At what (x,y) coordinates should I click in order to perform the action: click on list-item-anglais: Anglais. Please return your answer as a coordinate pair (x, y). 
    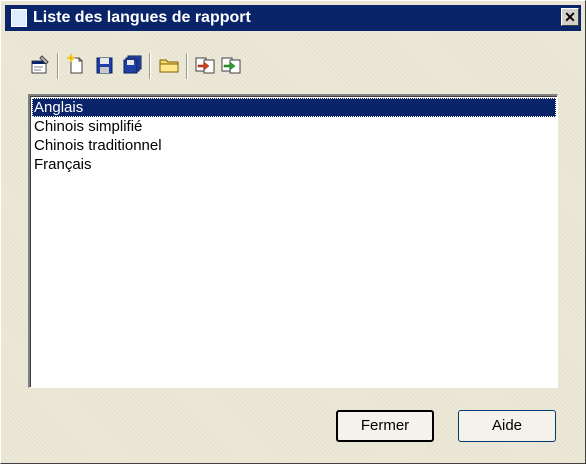
    Looking at the image, I should click on (294, 107).